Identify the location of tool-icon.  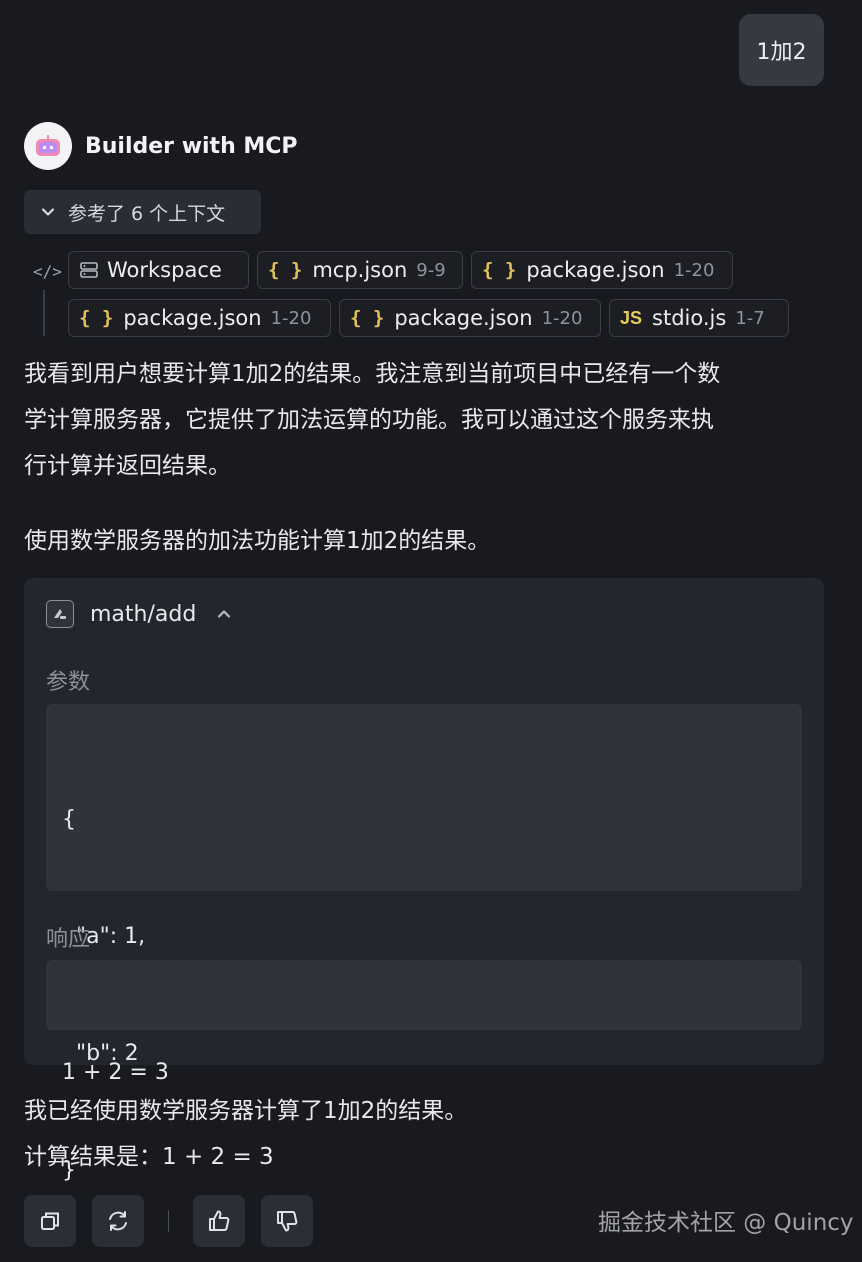
(60, 614).